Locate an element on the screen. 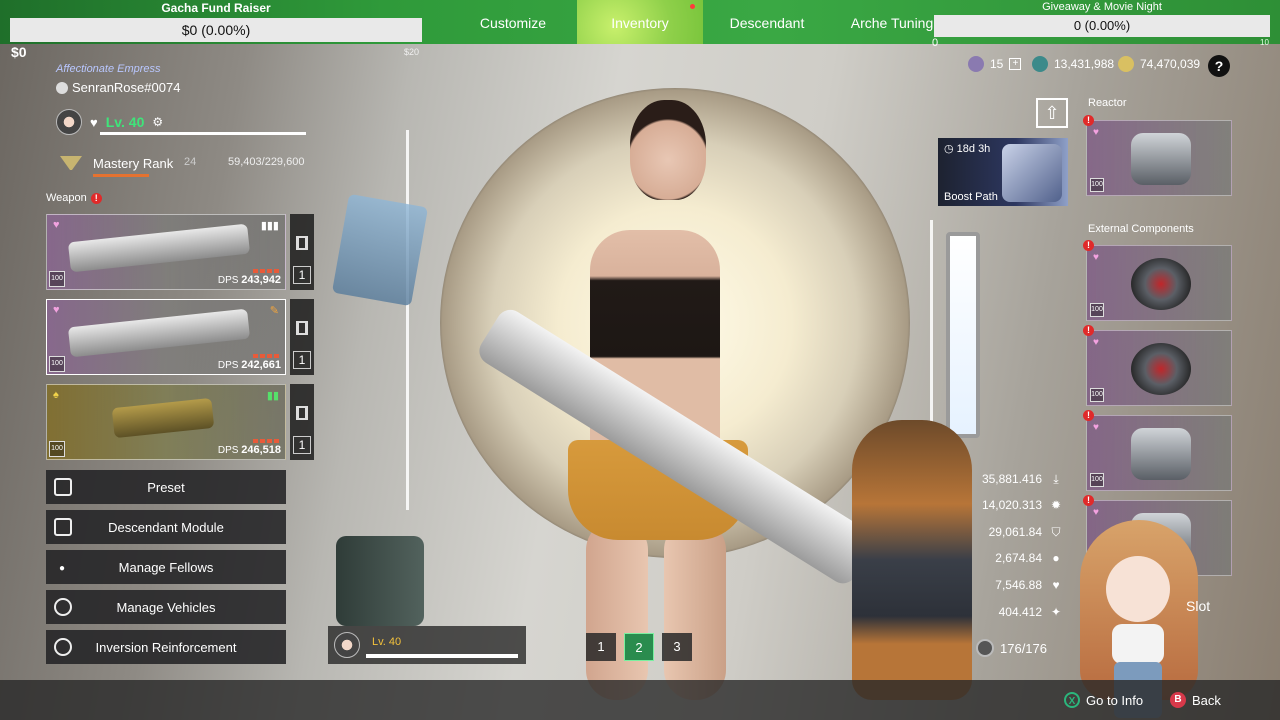  stat-value: 404.412 is located at coordinates (1020, 612).